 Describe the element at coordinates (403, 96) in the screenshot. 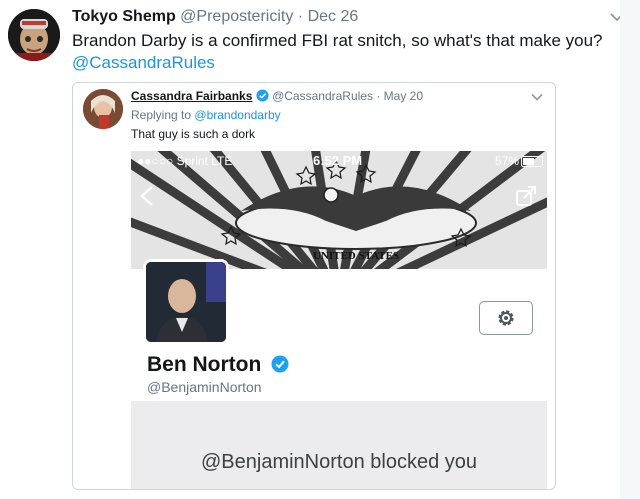

I see `quote-date: May 20` at that location.